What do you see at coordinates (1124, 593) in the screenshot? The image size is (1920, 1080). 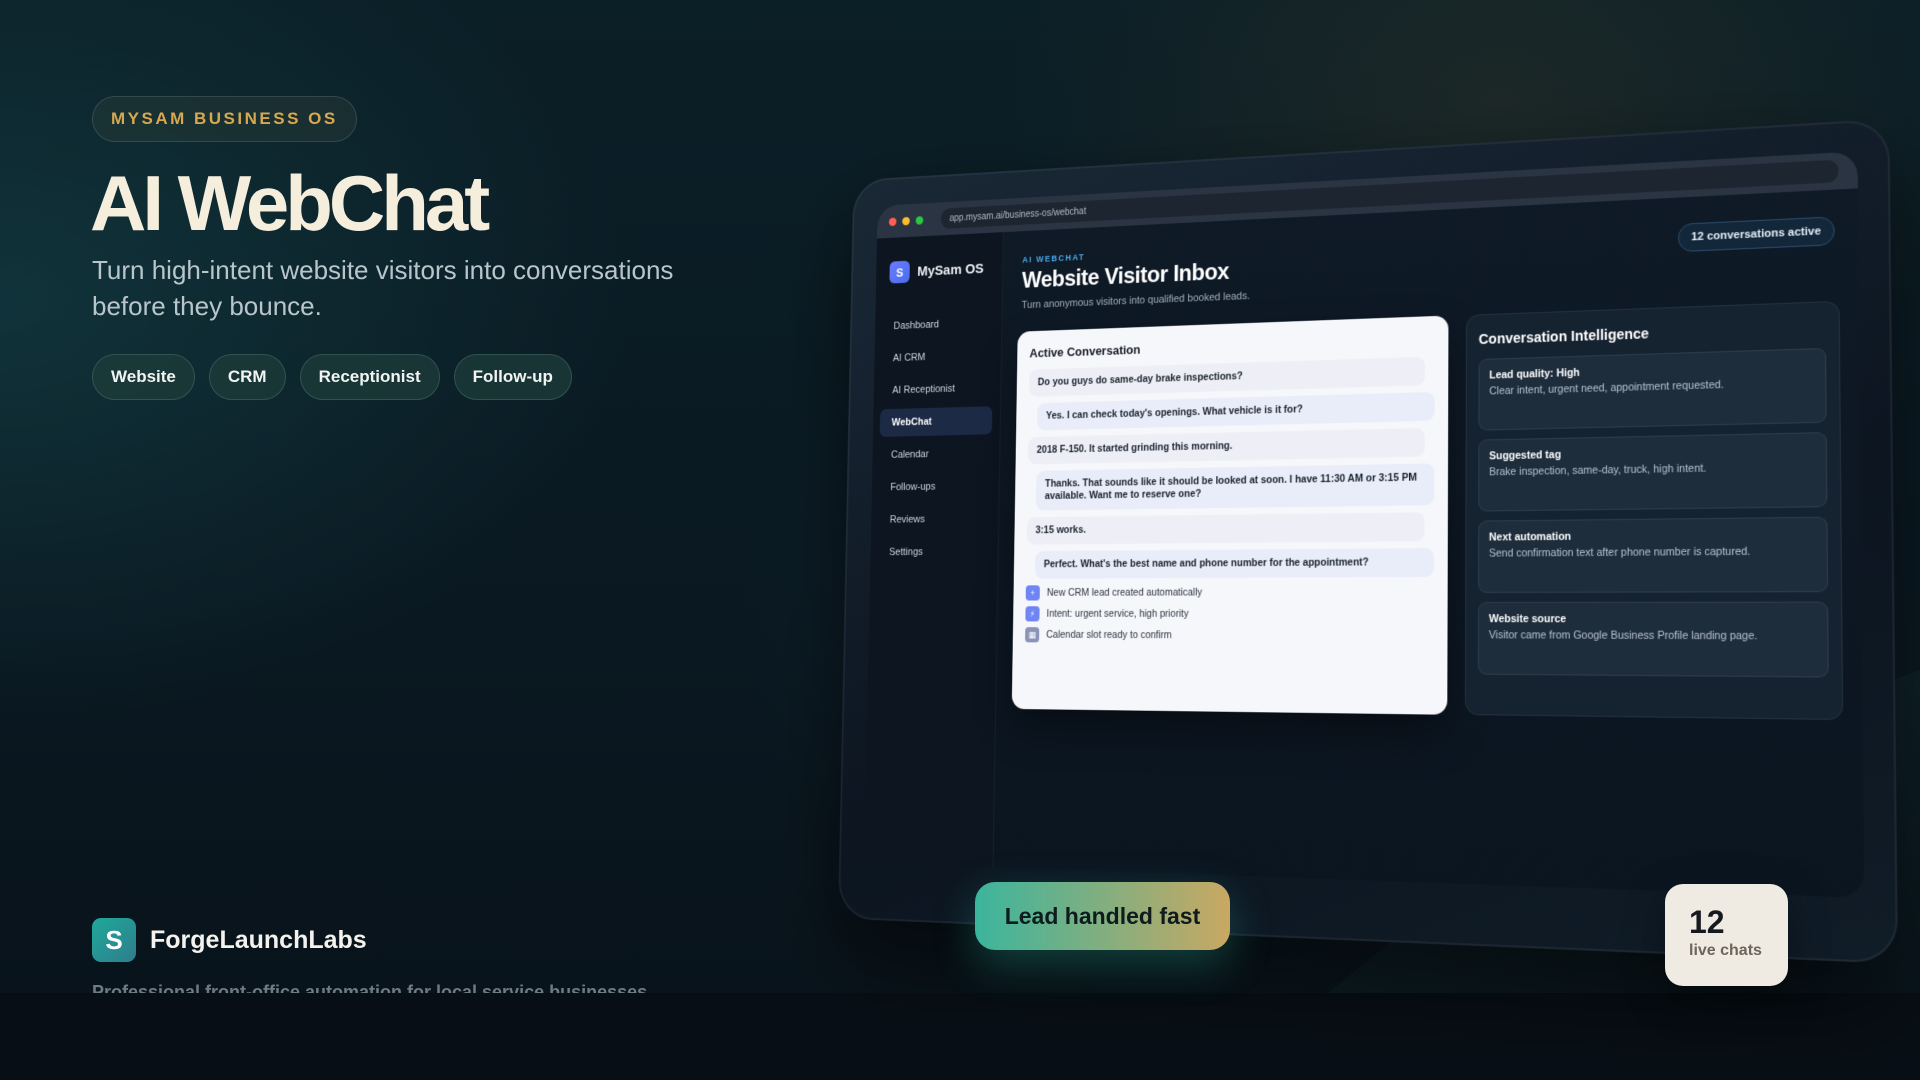 I see `event-text: New CRM lead created automatically` at bounding box center [1124, 593].